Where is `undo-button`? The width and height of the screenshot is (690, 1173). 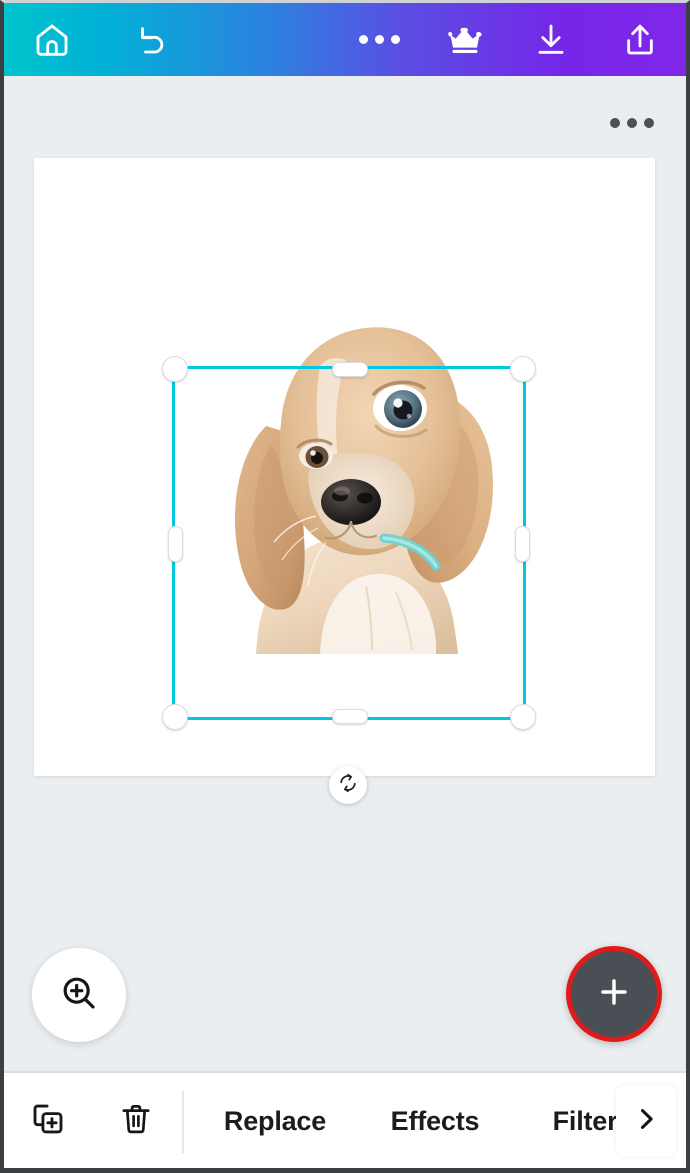
undo-button is located at coordinates (150, 39).